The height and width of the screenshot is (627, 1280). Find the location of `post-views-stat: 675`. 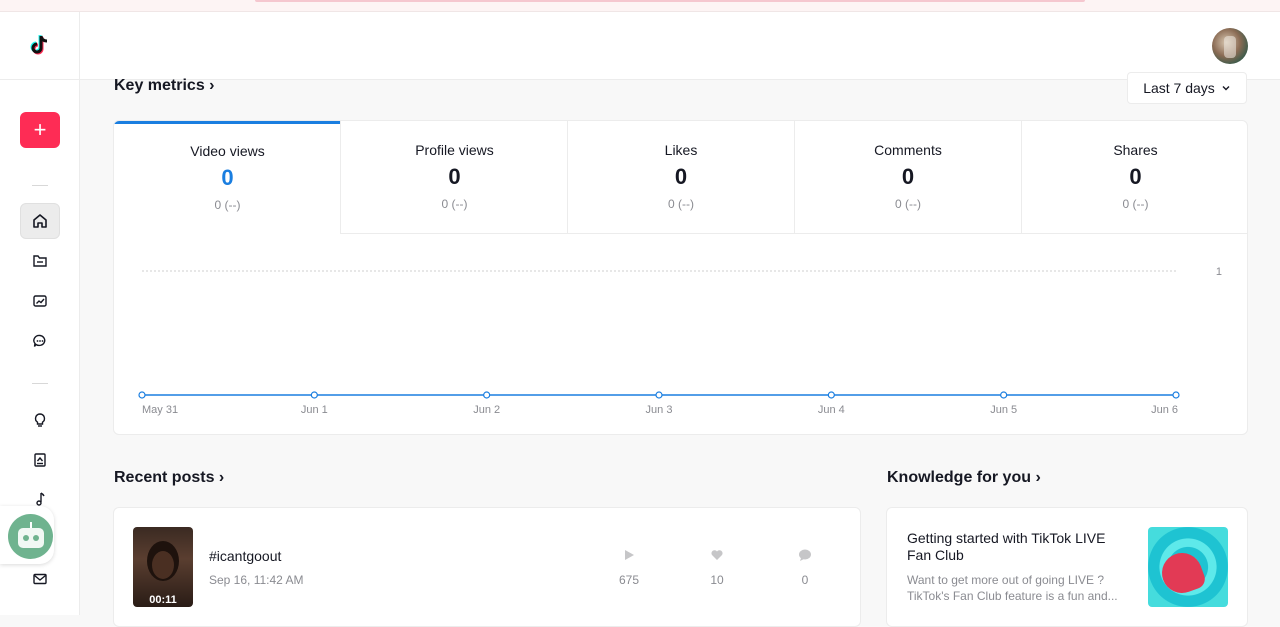

post-views-stat: 675 is located at coordinates (629, 567).